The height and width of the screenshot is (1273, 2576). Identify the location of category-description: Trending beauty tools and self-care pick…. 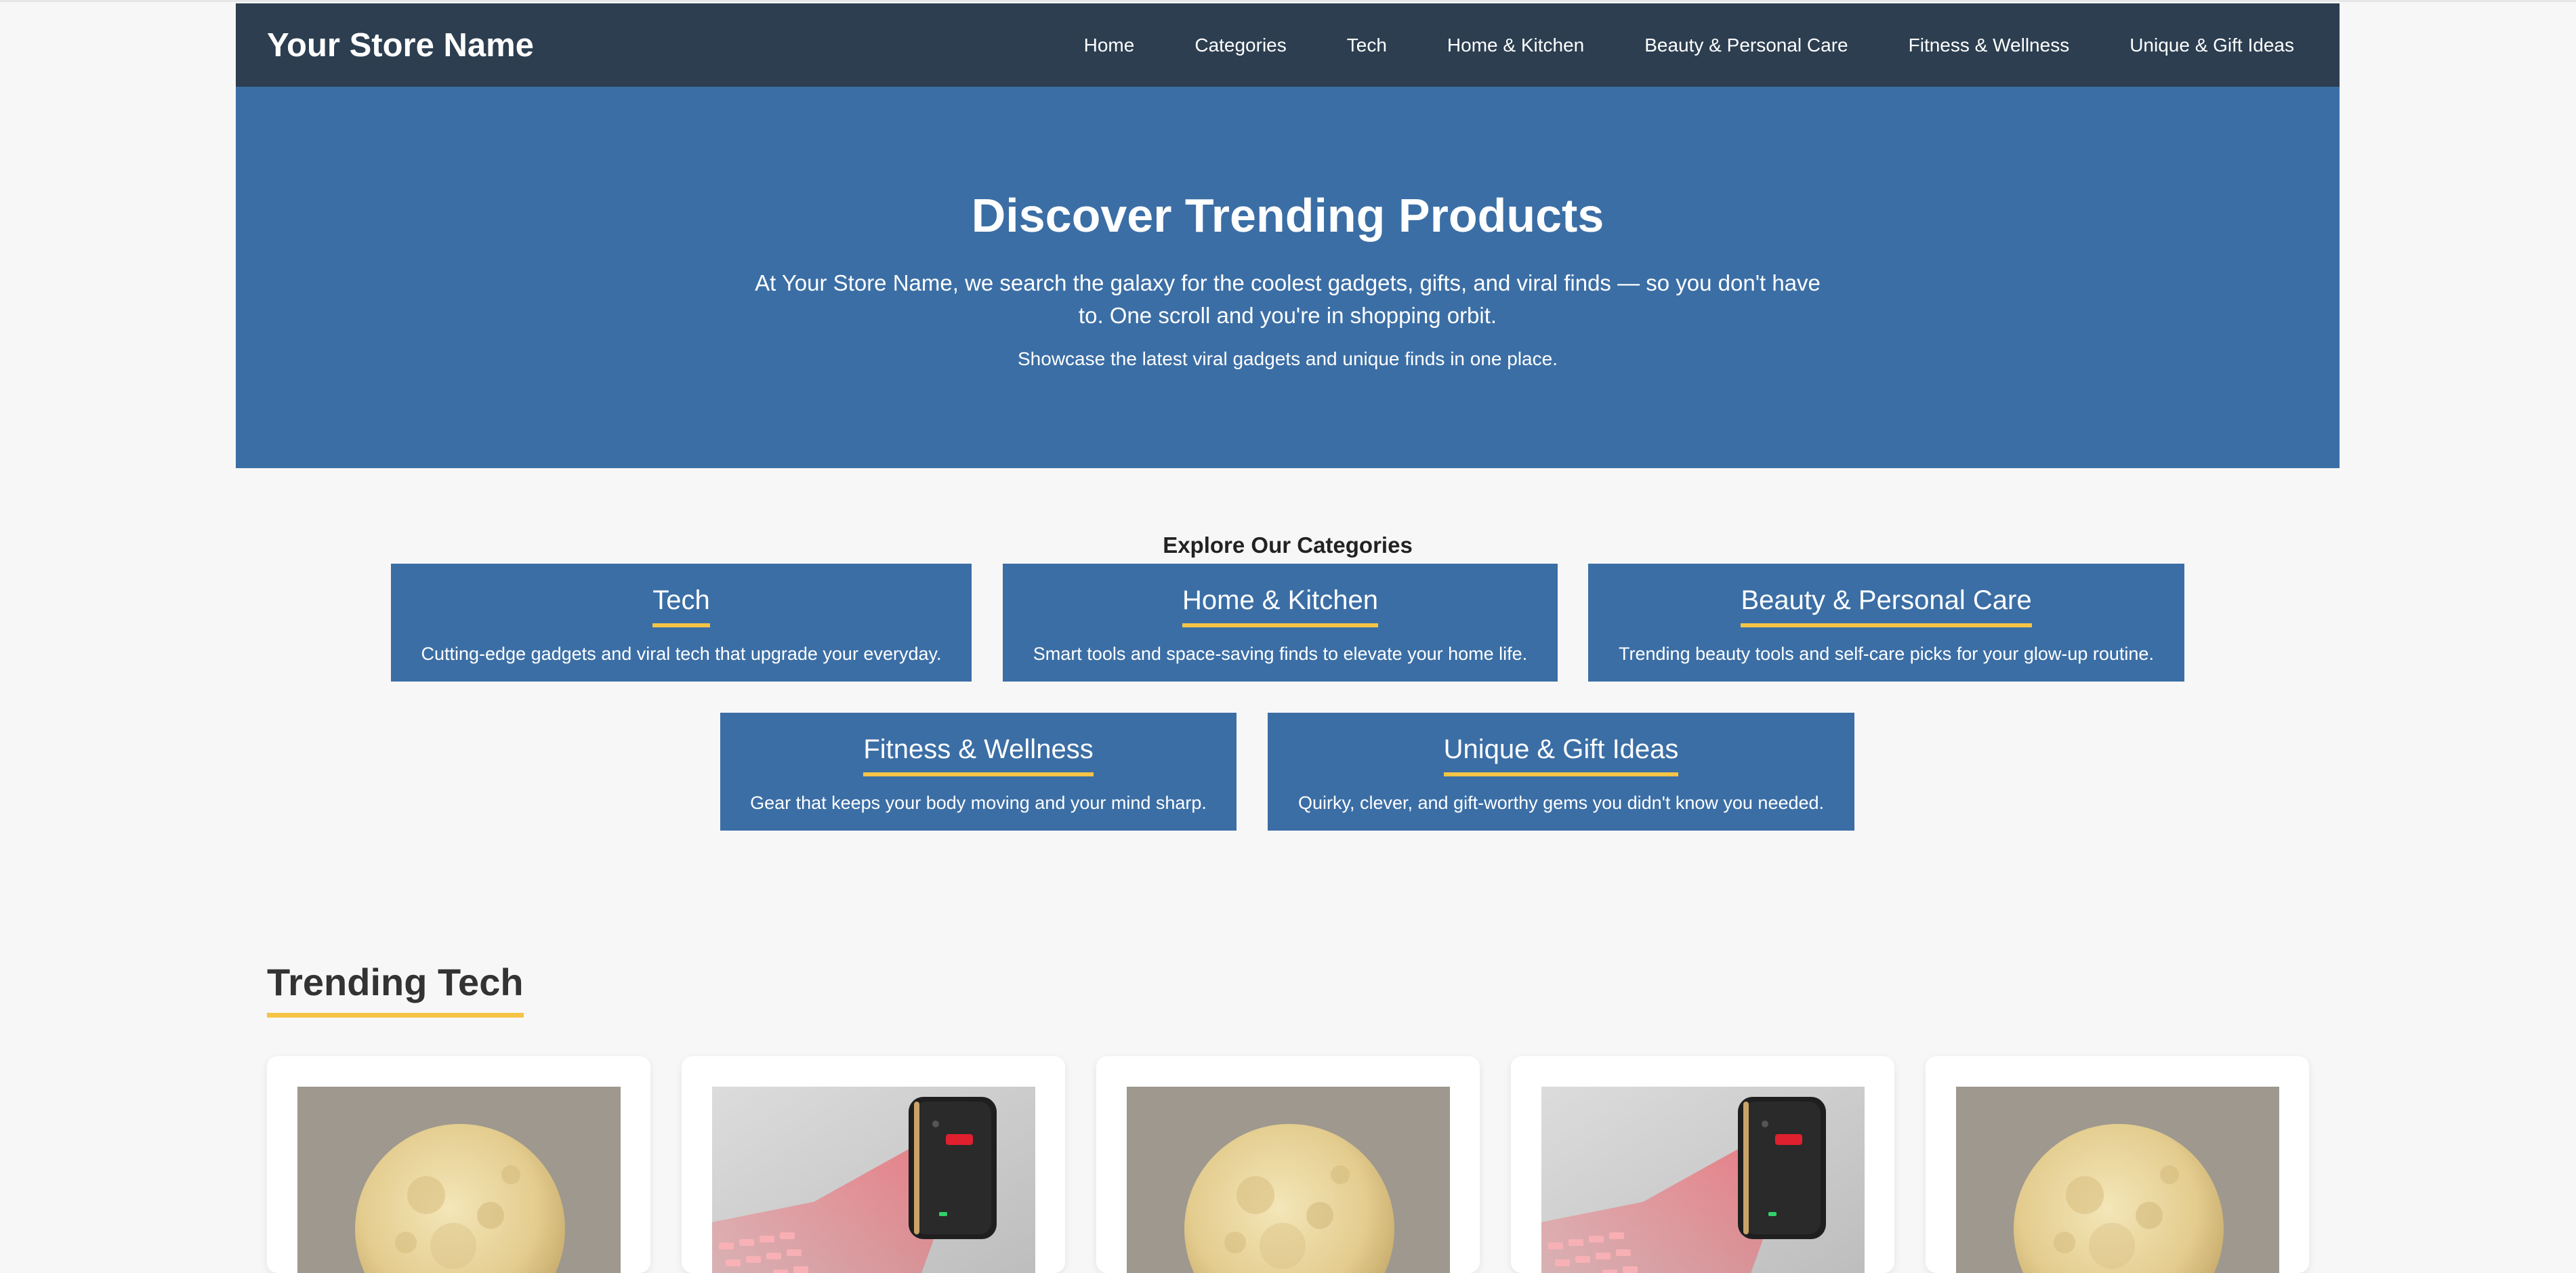
(1886, 654).